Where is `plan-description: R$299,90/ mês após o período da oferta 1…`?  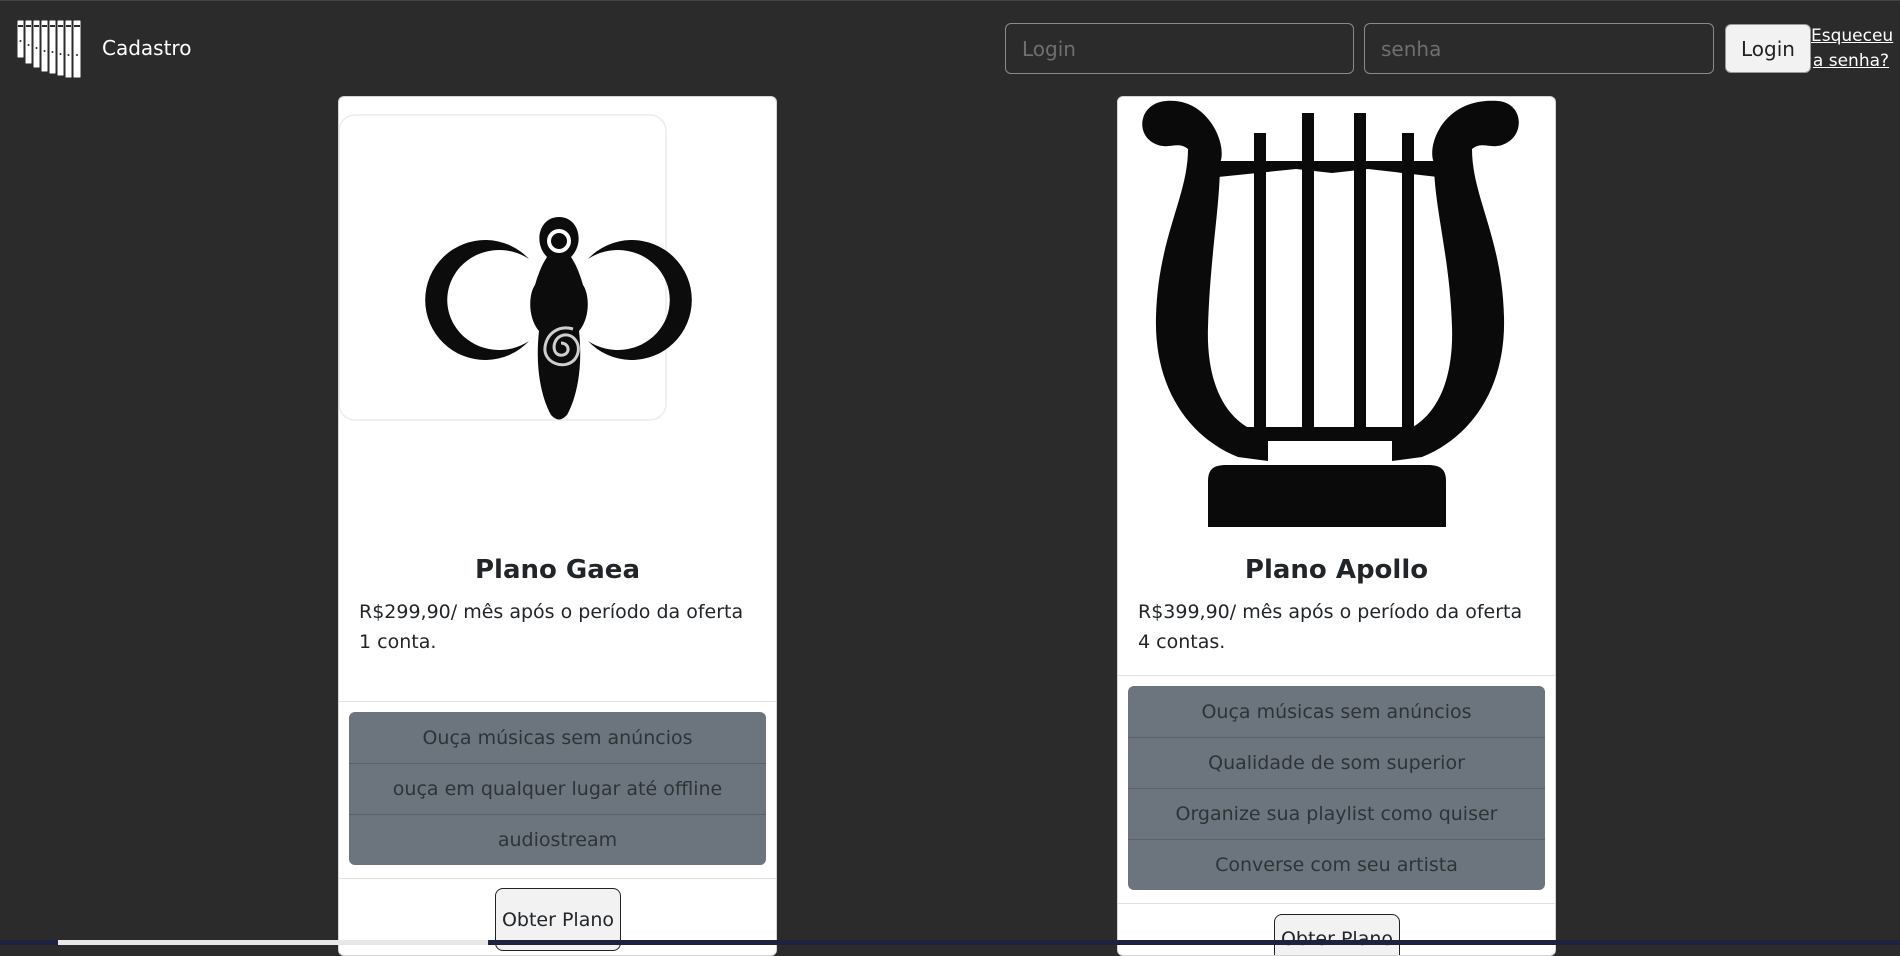
plan-description: R$299,90/ mês após o período da oferta 1… is located at coordinates (551, 627).